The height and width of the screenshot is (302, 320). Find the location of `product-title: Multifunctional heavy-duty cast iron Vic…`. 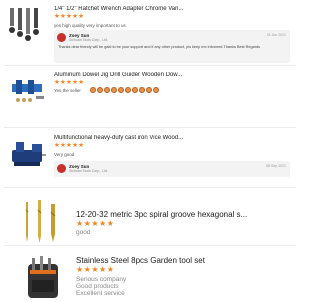

product-title: Multifunctional heavy-duty cast iron Vic… is located at coordinates (172, 138).